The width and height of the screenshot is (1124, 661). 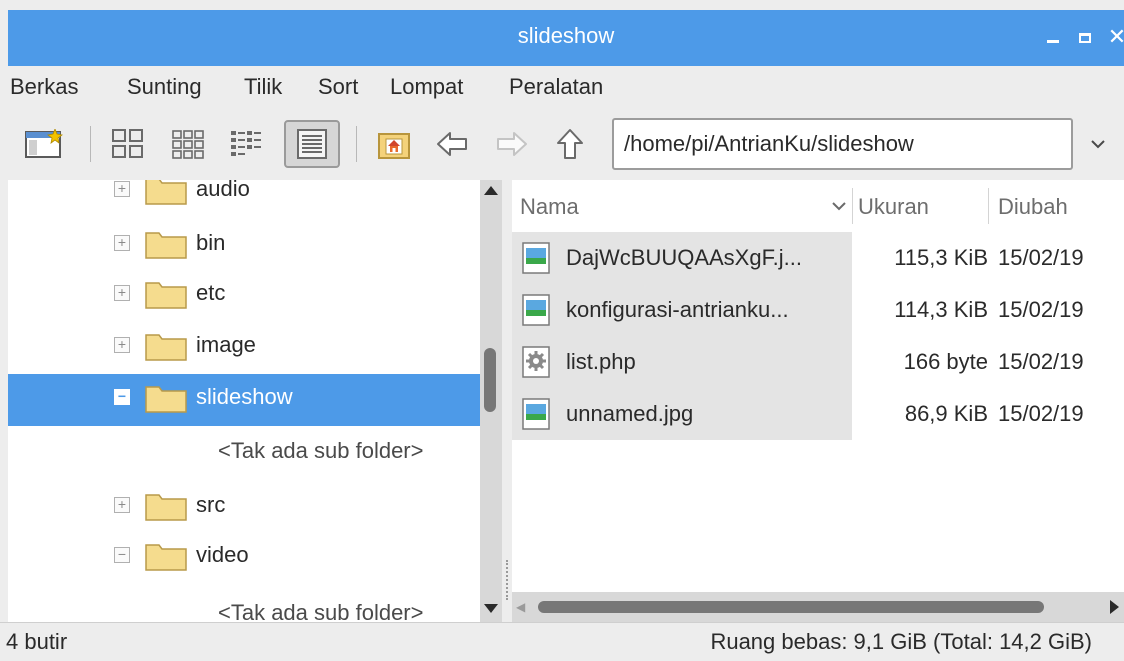 What do you see at coordinates (566, 35) in the screenshot?
I see `window-title: slideshow` at bounding box center [566, 35].